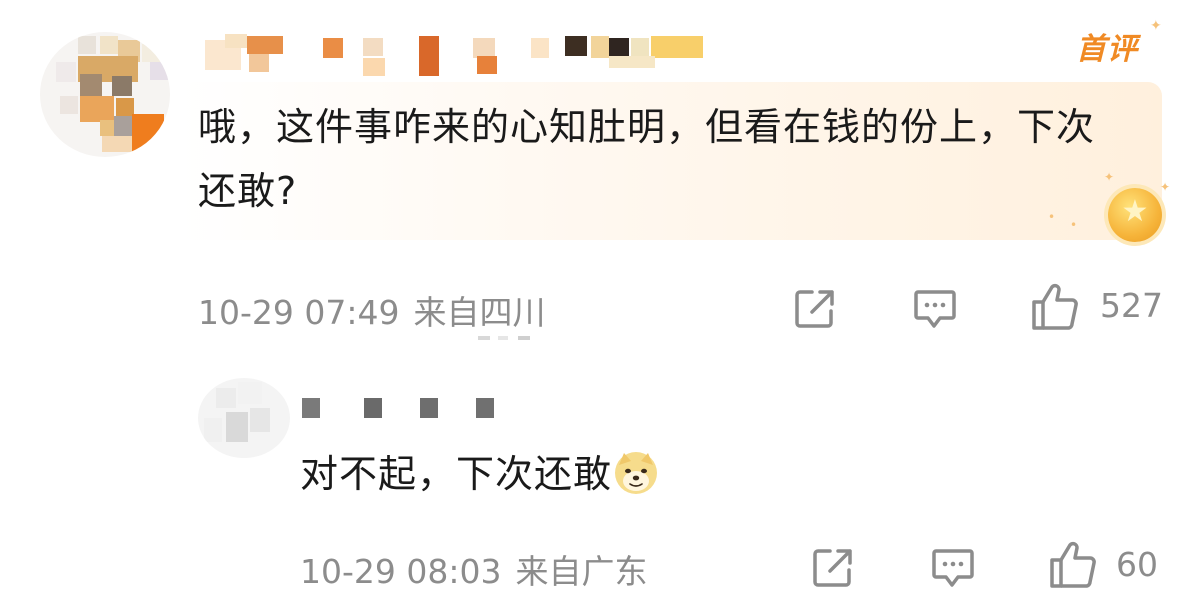 The image size is (1200, 606). I want to click on author-name-blurred, so click(460, 54).